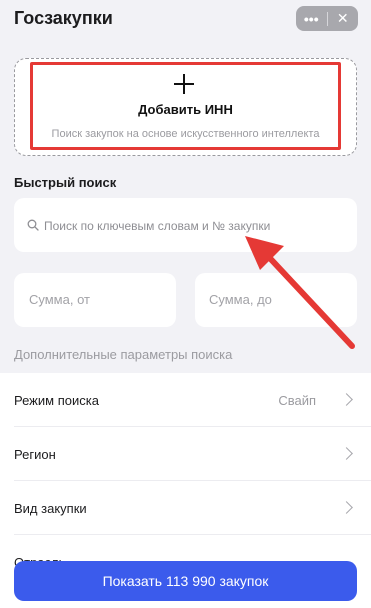 This screenshot has width=371, height=608. I want to click on param-row-region: Регион, so click(185, 454).